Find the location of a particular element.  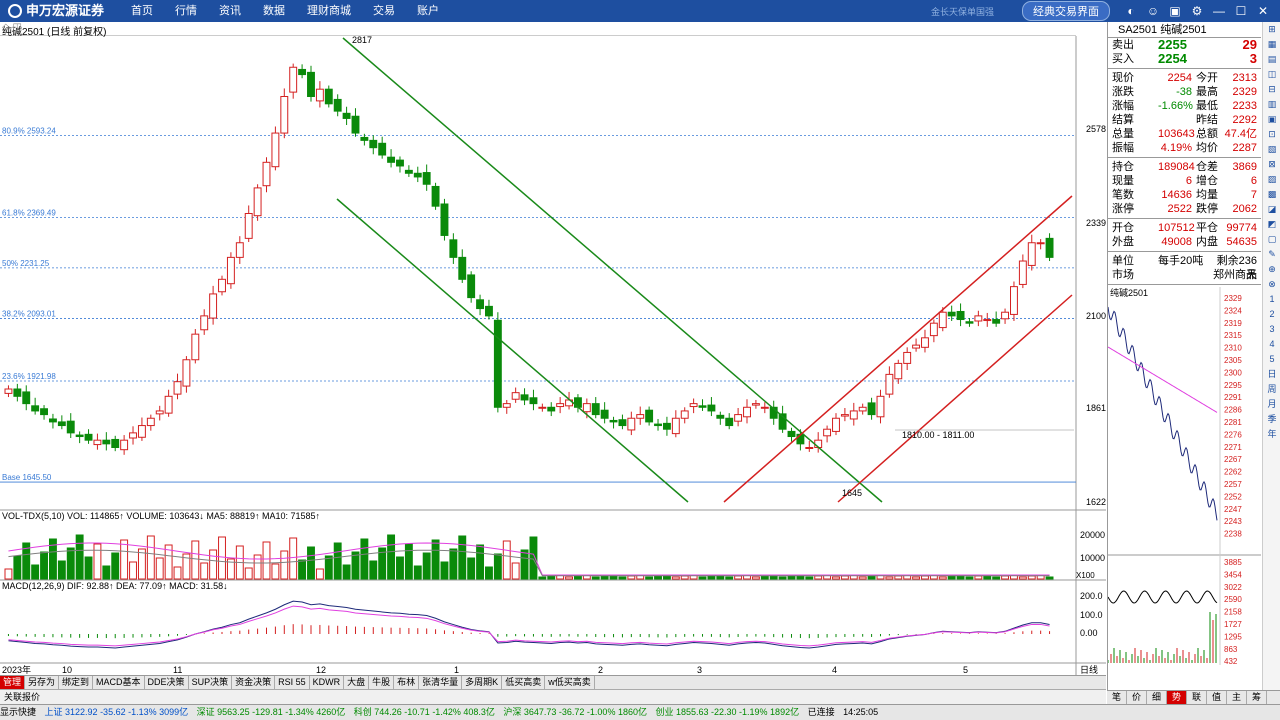

sidebar-tool-13: ◩ is located at coordinates (1271, 224).